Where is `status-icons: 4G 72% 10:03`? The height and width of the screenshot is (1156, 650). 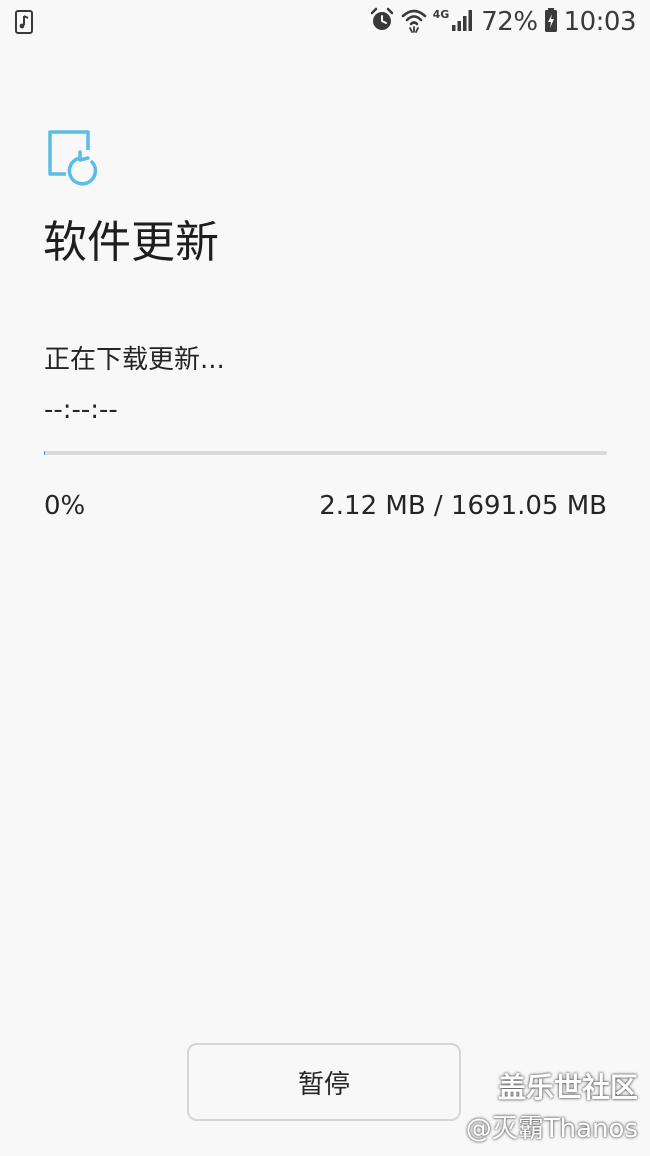 status-icons: 4G 72% 10:03 is located at coordinates (503, 22).